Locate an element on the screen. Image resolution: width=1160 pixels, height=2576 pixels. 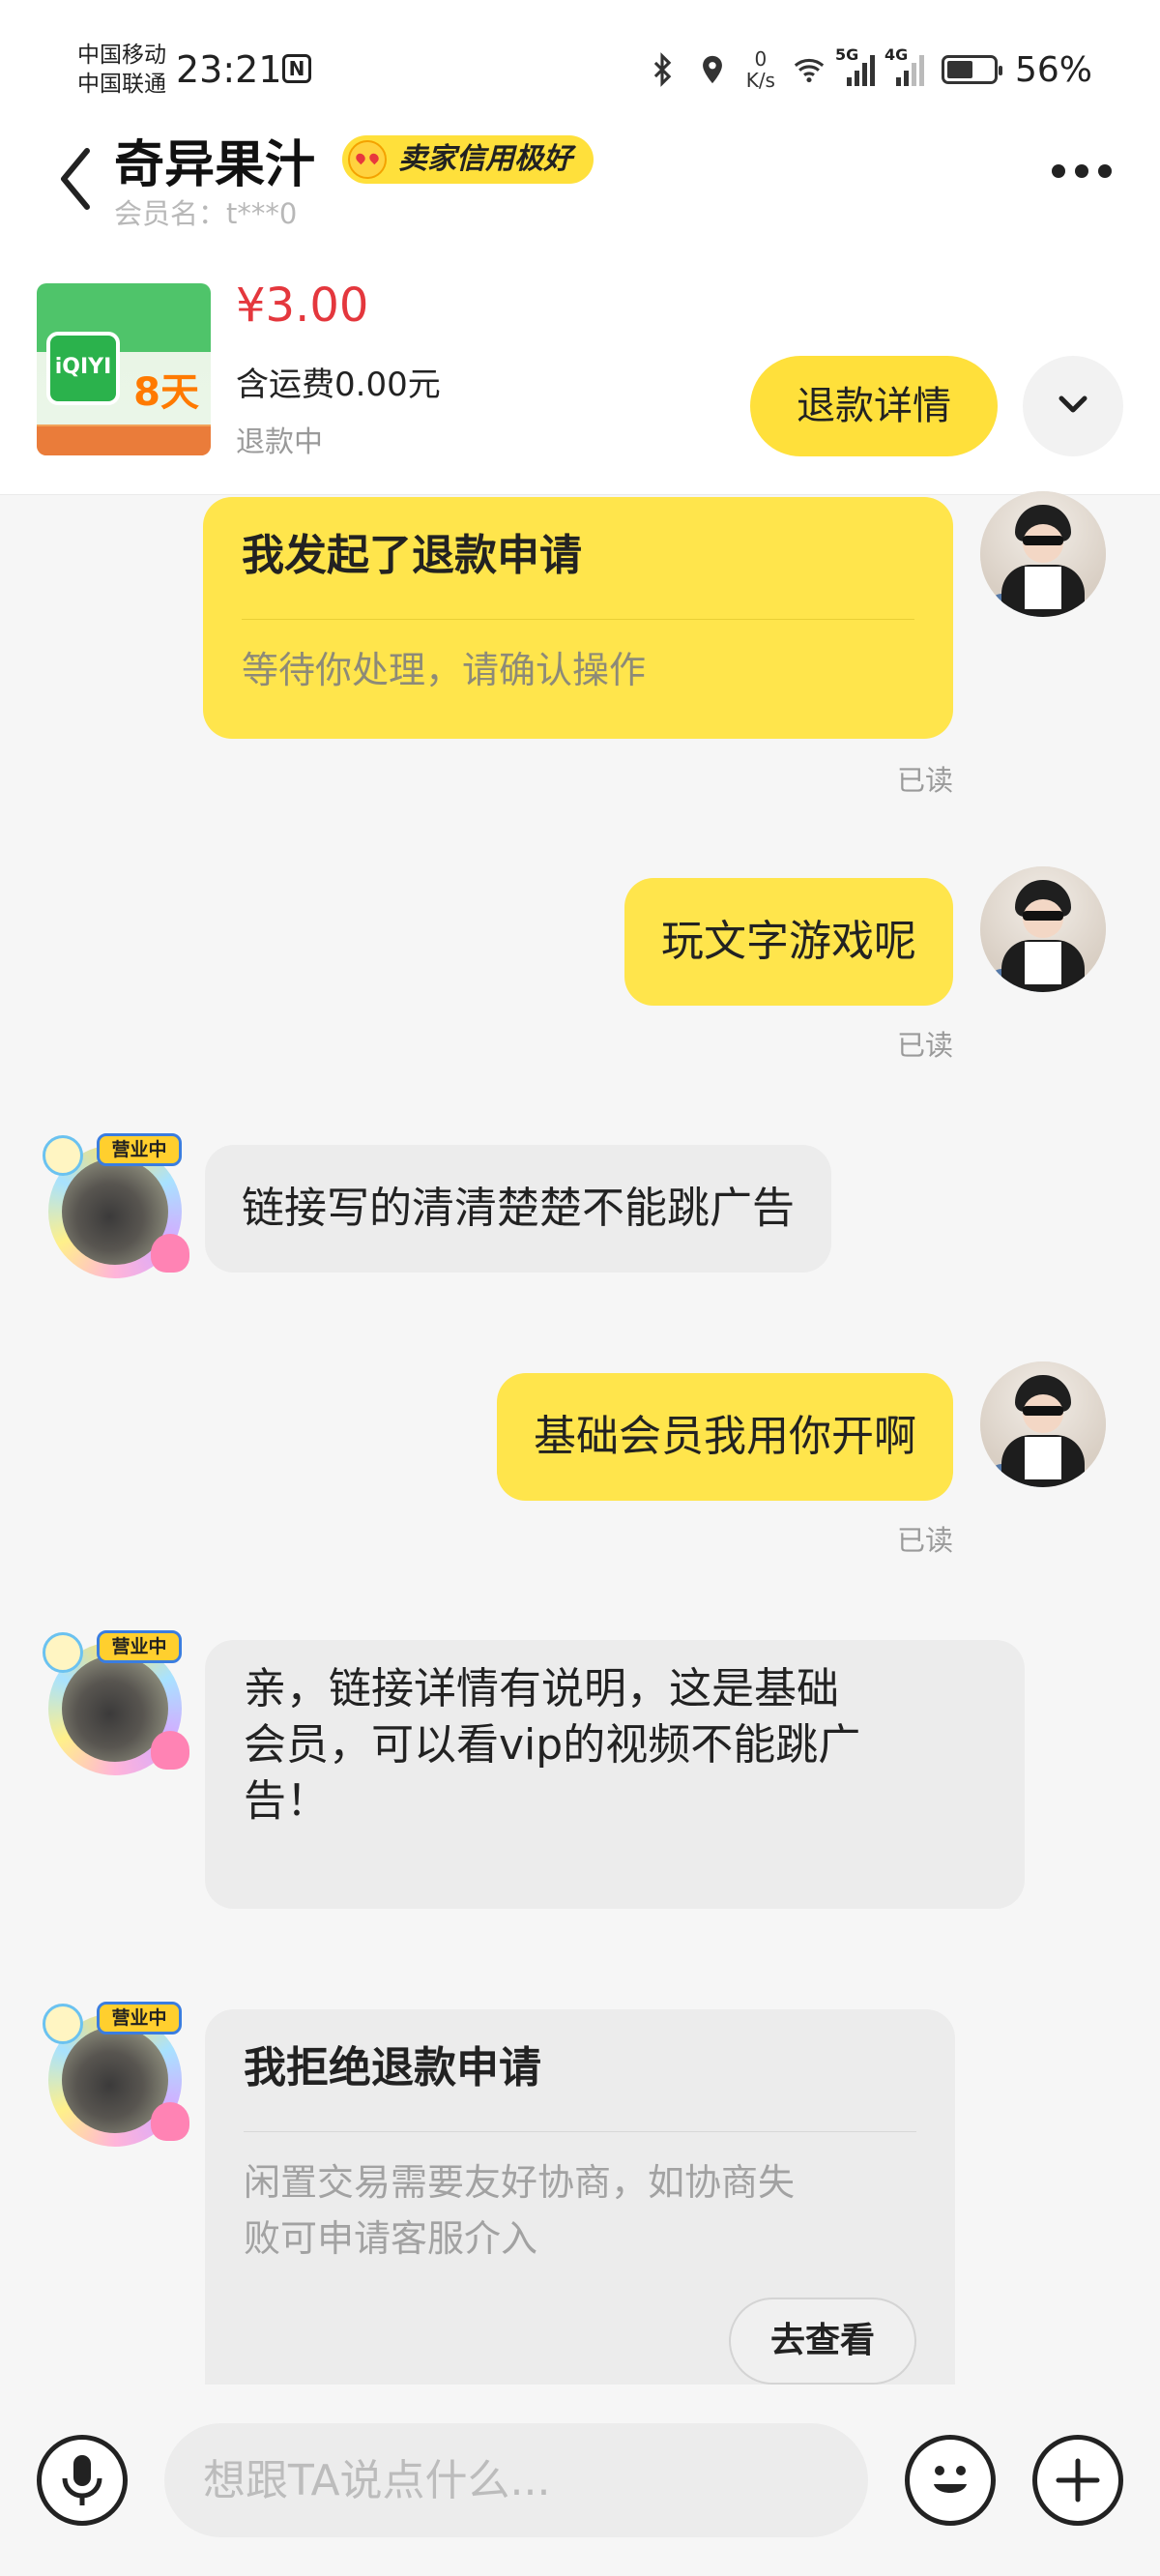
refund-rejected-title: 我拒绝退款申请 is located at coordinates (392, 2068).